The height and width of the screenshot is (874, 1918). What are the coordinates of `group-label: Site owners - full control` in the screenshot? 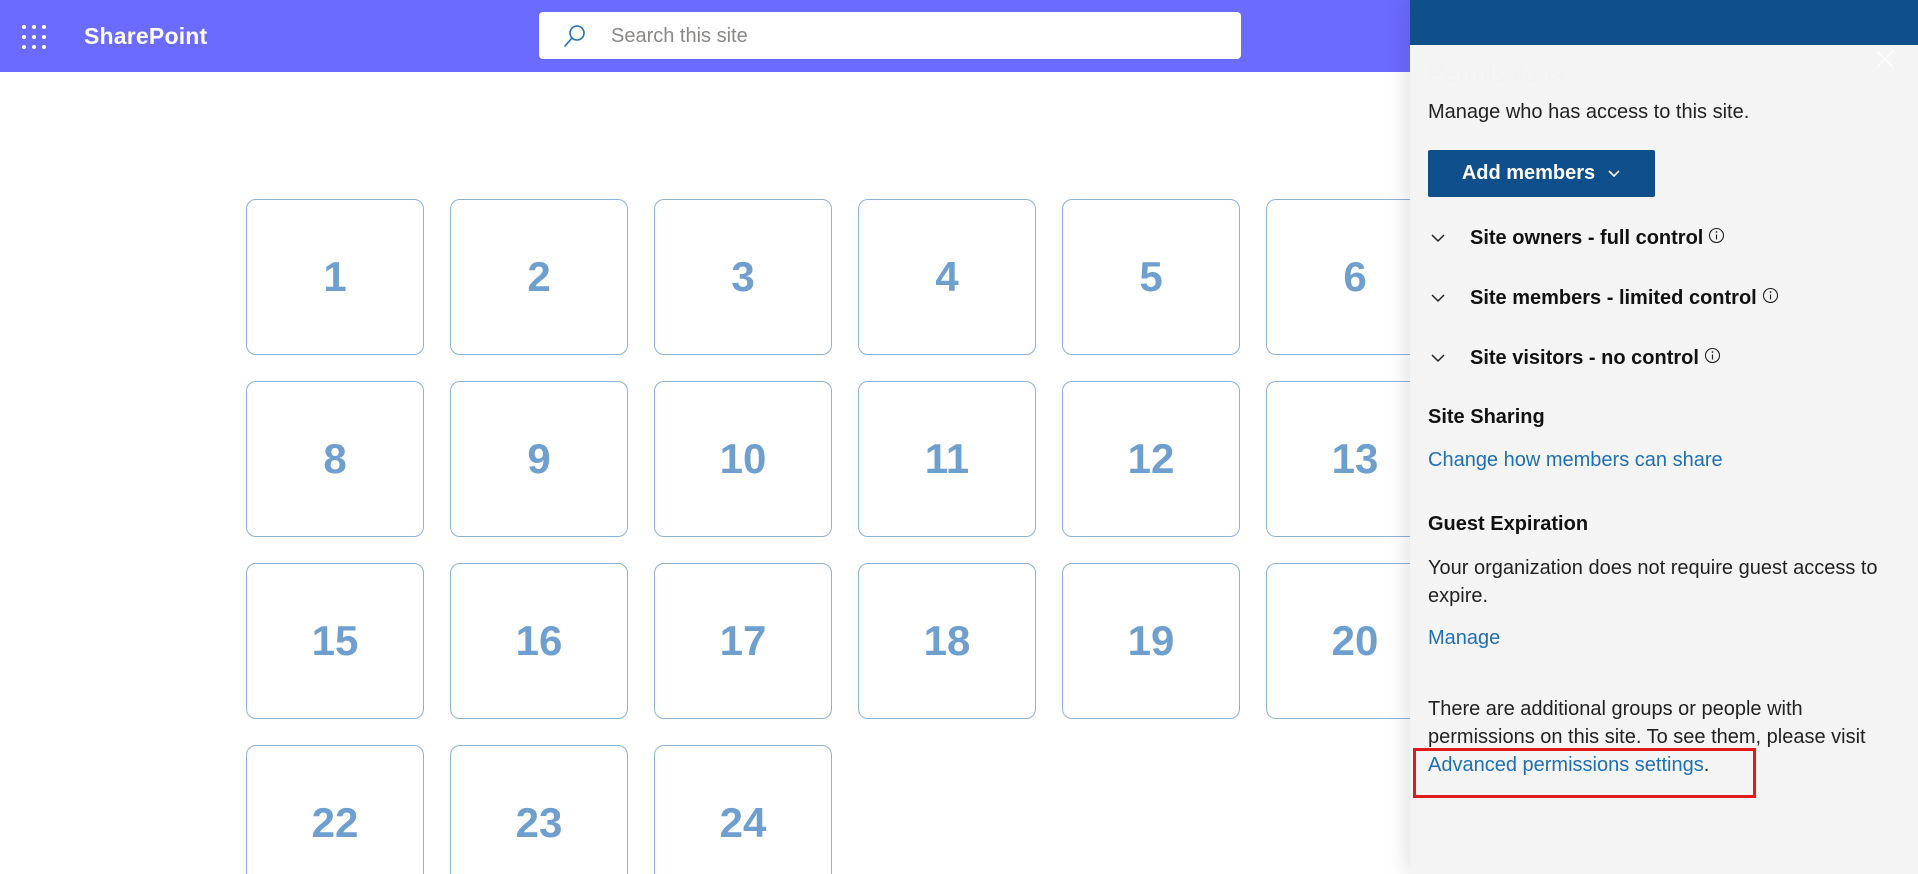 It's located at (1587, 237).